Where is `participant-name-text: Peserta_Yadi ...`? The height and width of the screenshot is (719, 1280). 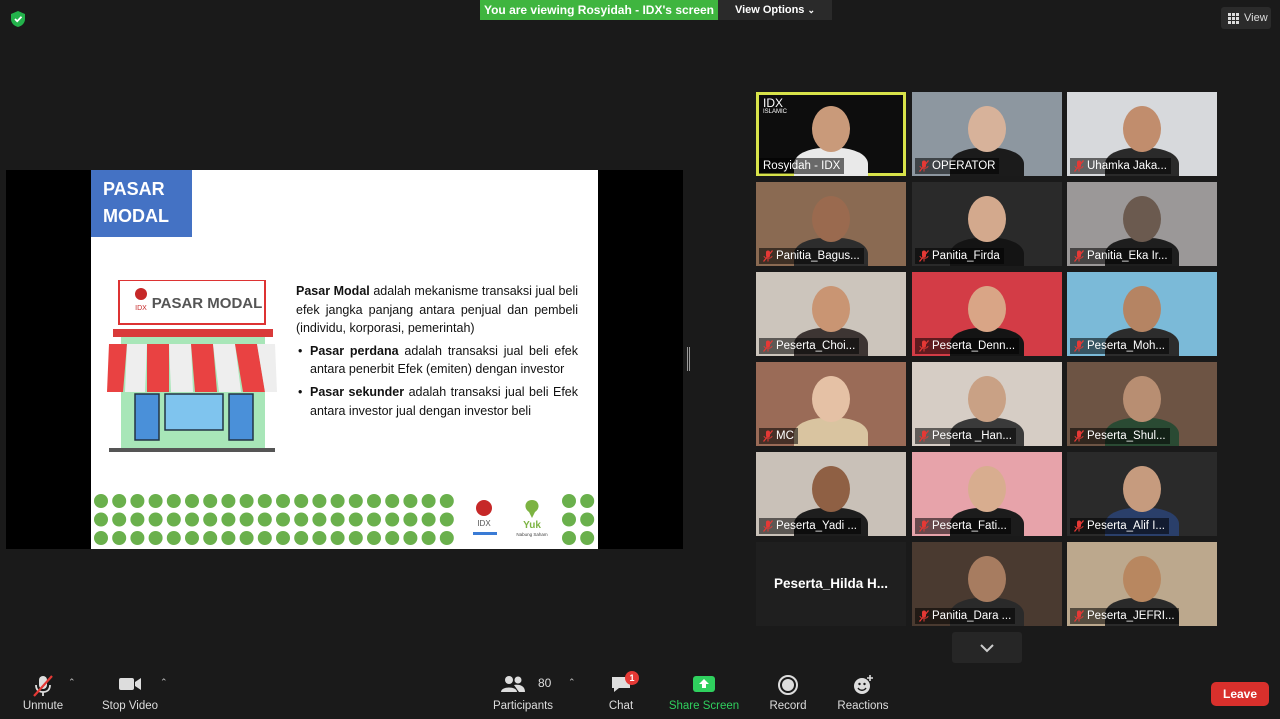
participant-name-text: Peserta_Yadi ... is located at coordinates (816, 526).